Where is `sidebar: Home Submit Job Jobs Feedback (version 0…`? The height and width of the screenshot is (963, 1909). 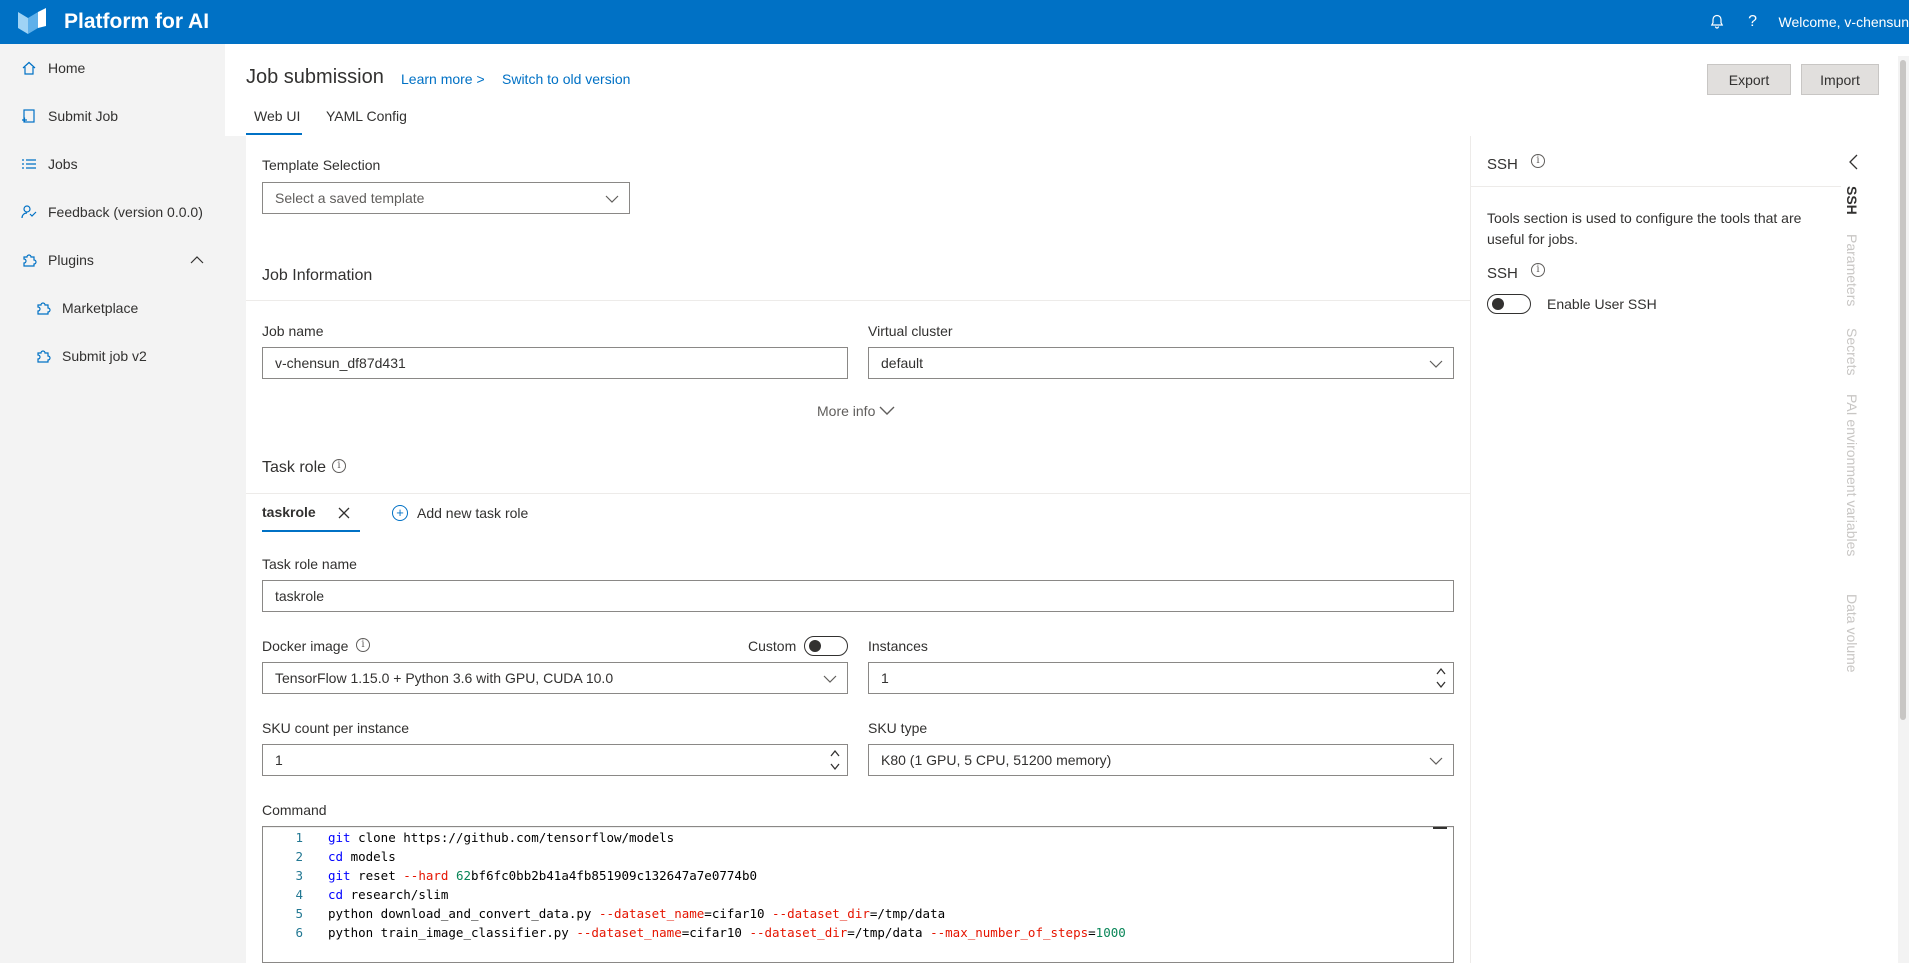
sidebar: Home Submit Job Jobs Feedback (version 0… is located at coordinates (112, 503).